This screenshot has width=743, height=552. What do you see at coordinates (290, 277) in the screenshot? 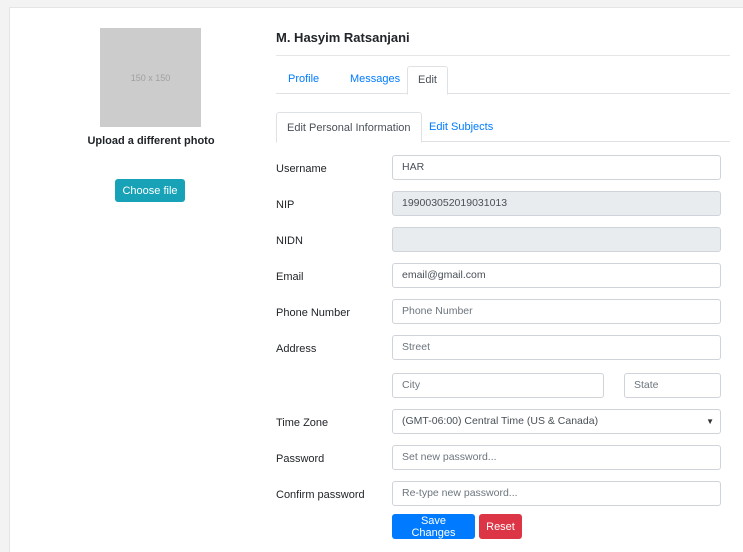
I see `email-label: Email` at bounding box center [290, 277].